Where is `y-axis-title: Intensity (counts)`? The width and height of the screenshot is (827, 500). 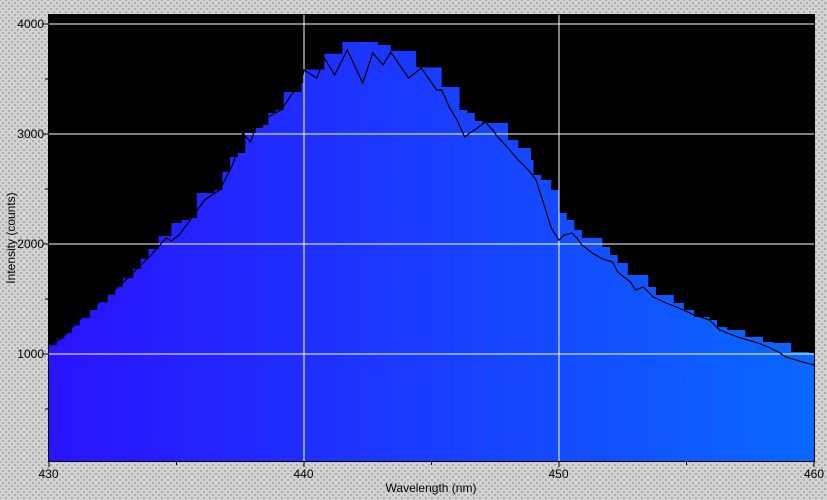
y-axis-title: Intensity (counts) is located at coordinates (11, 237).